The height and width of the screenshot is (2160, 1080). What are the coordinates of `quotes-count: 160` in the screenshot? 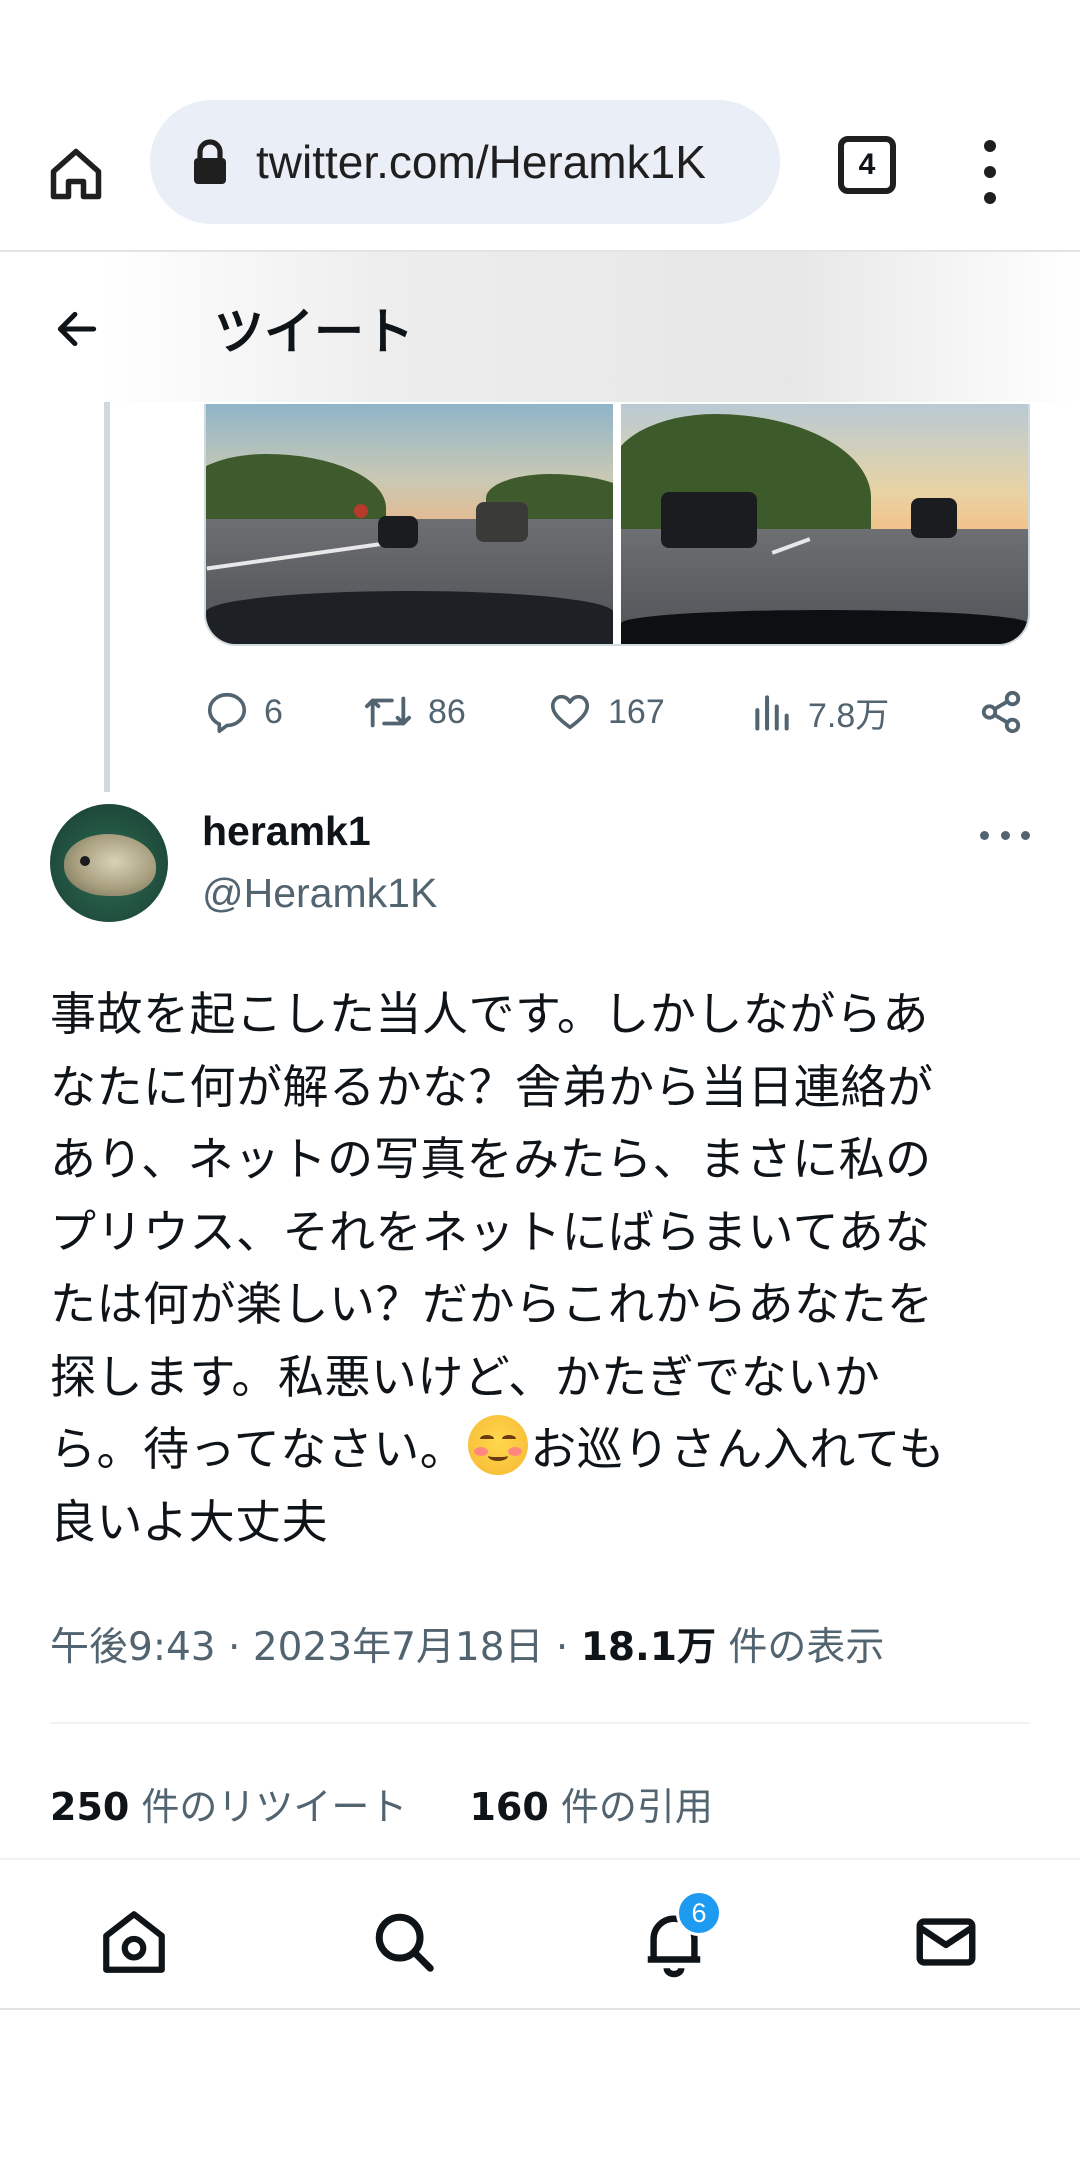 It's located at (509, 1807).